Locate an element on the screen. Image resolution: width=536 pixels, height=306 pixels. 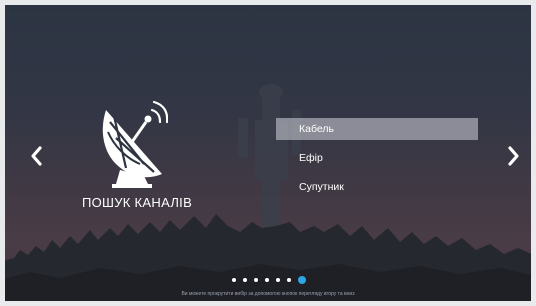
previous-page-arrow is located at coordinates (37, 156).